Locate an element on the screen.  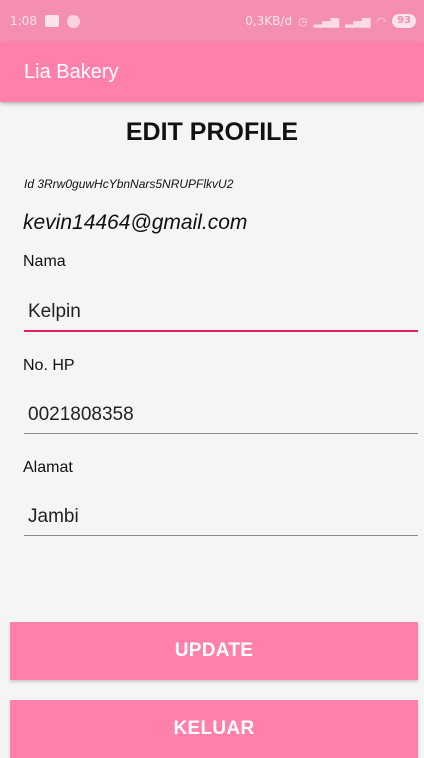
status-right: 0,3KB/d ◷ ▂▄▆ ▂▄▆ ◠ 93 is located at coordinates (330, 21).